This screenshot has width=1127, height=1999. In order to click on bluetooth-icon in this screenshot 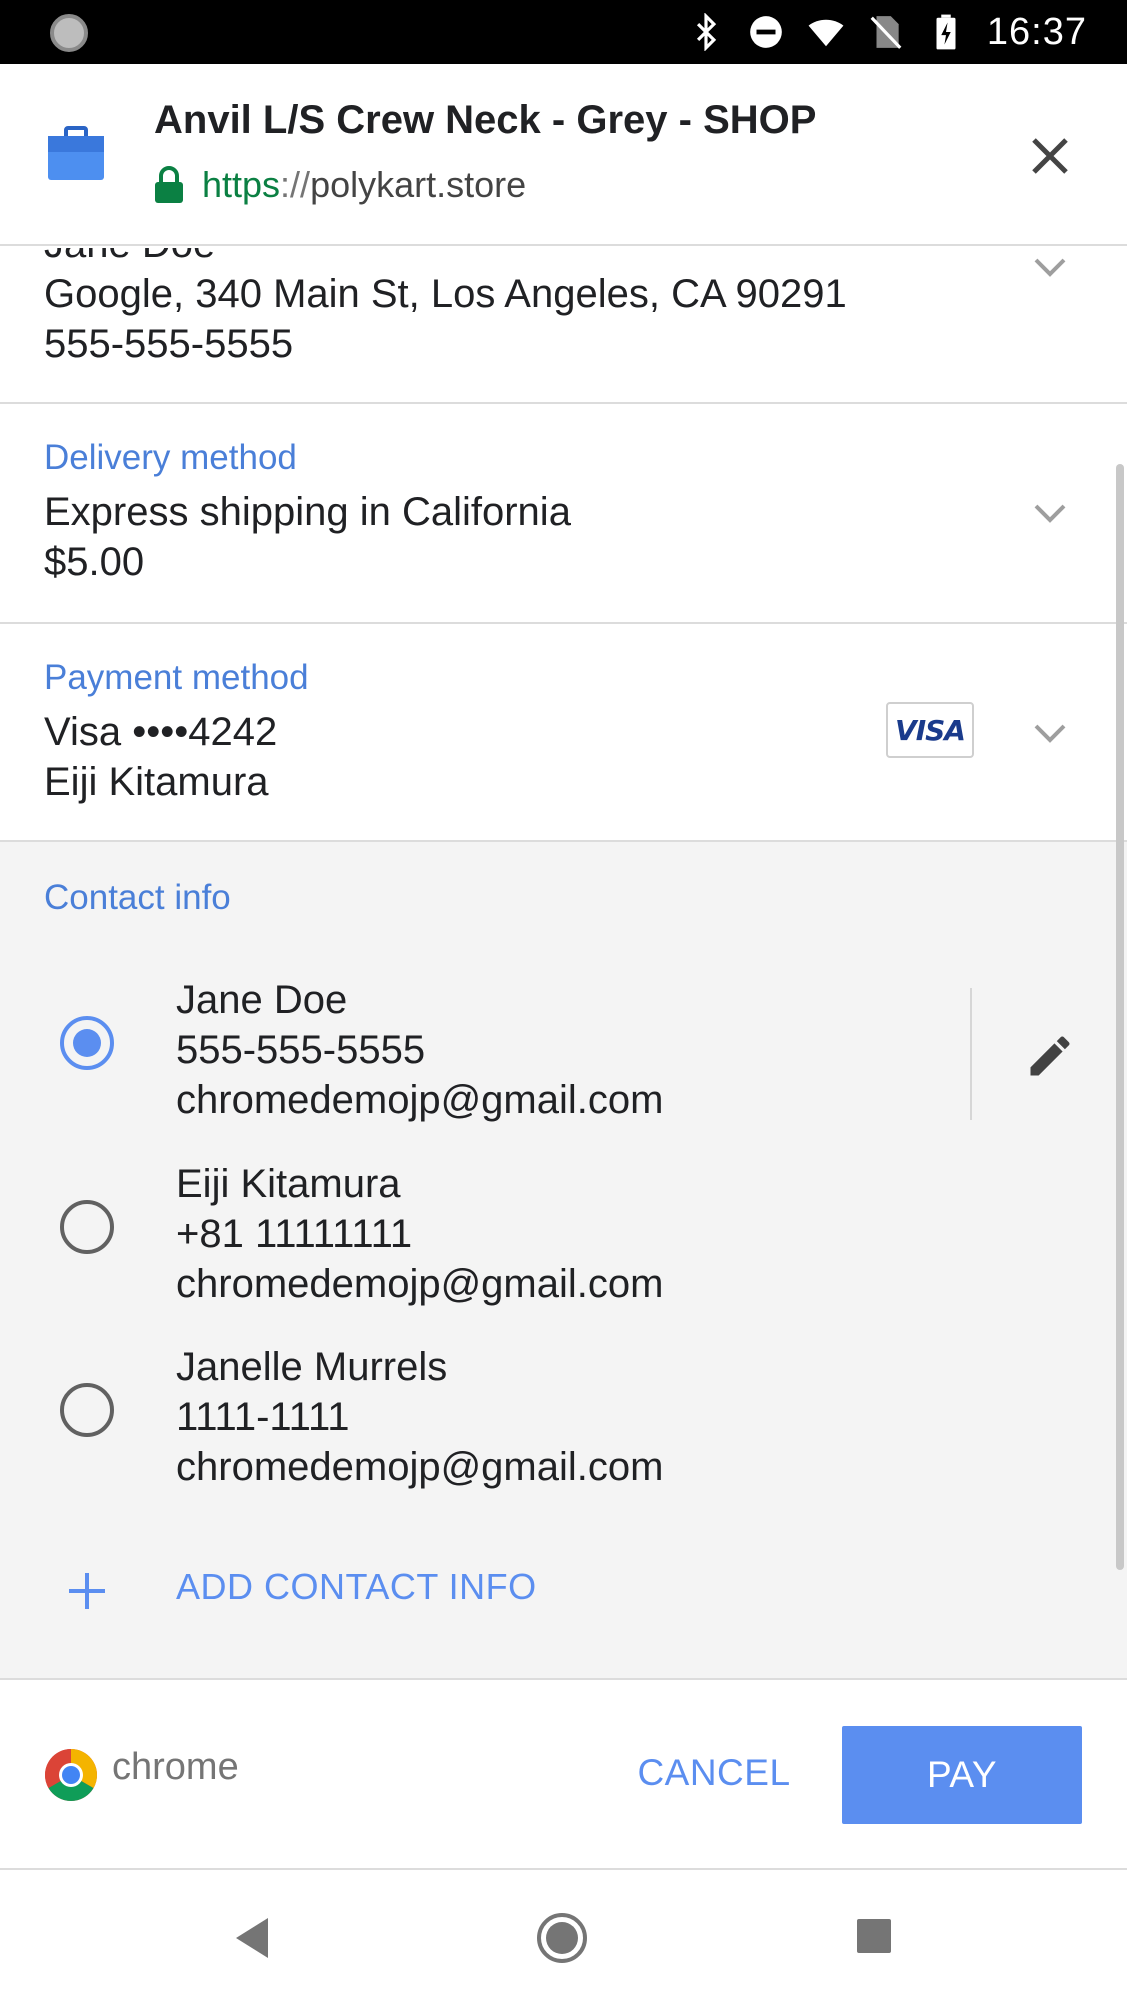, I will do `click(706, 32)`.